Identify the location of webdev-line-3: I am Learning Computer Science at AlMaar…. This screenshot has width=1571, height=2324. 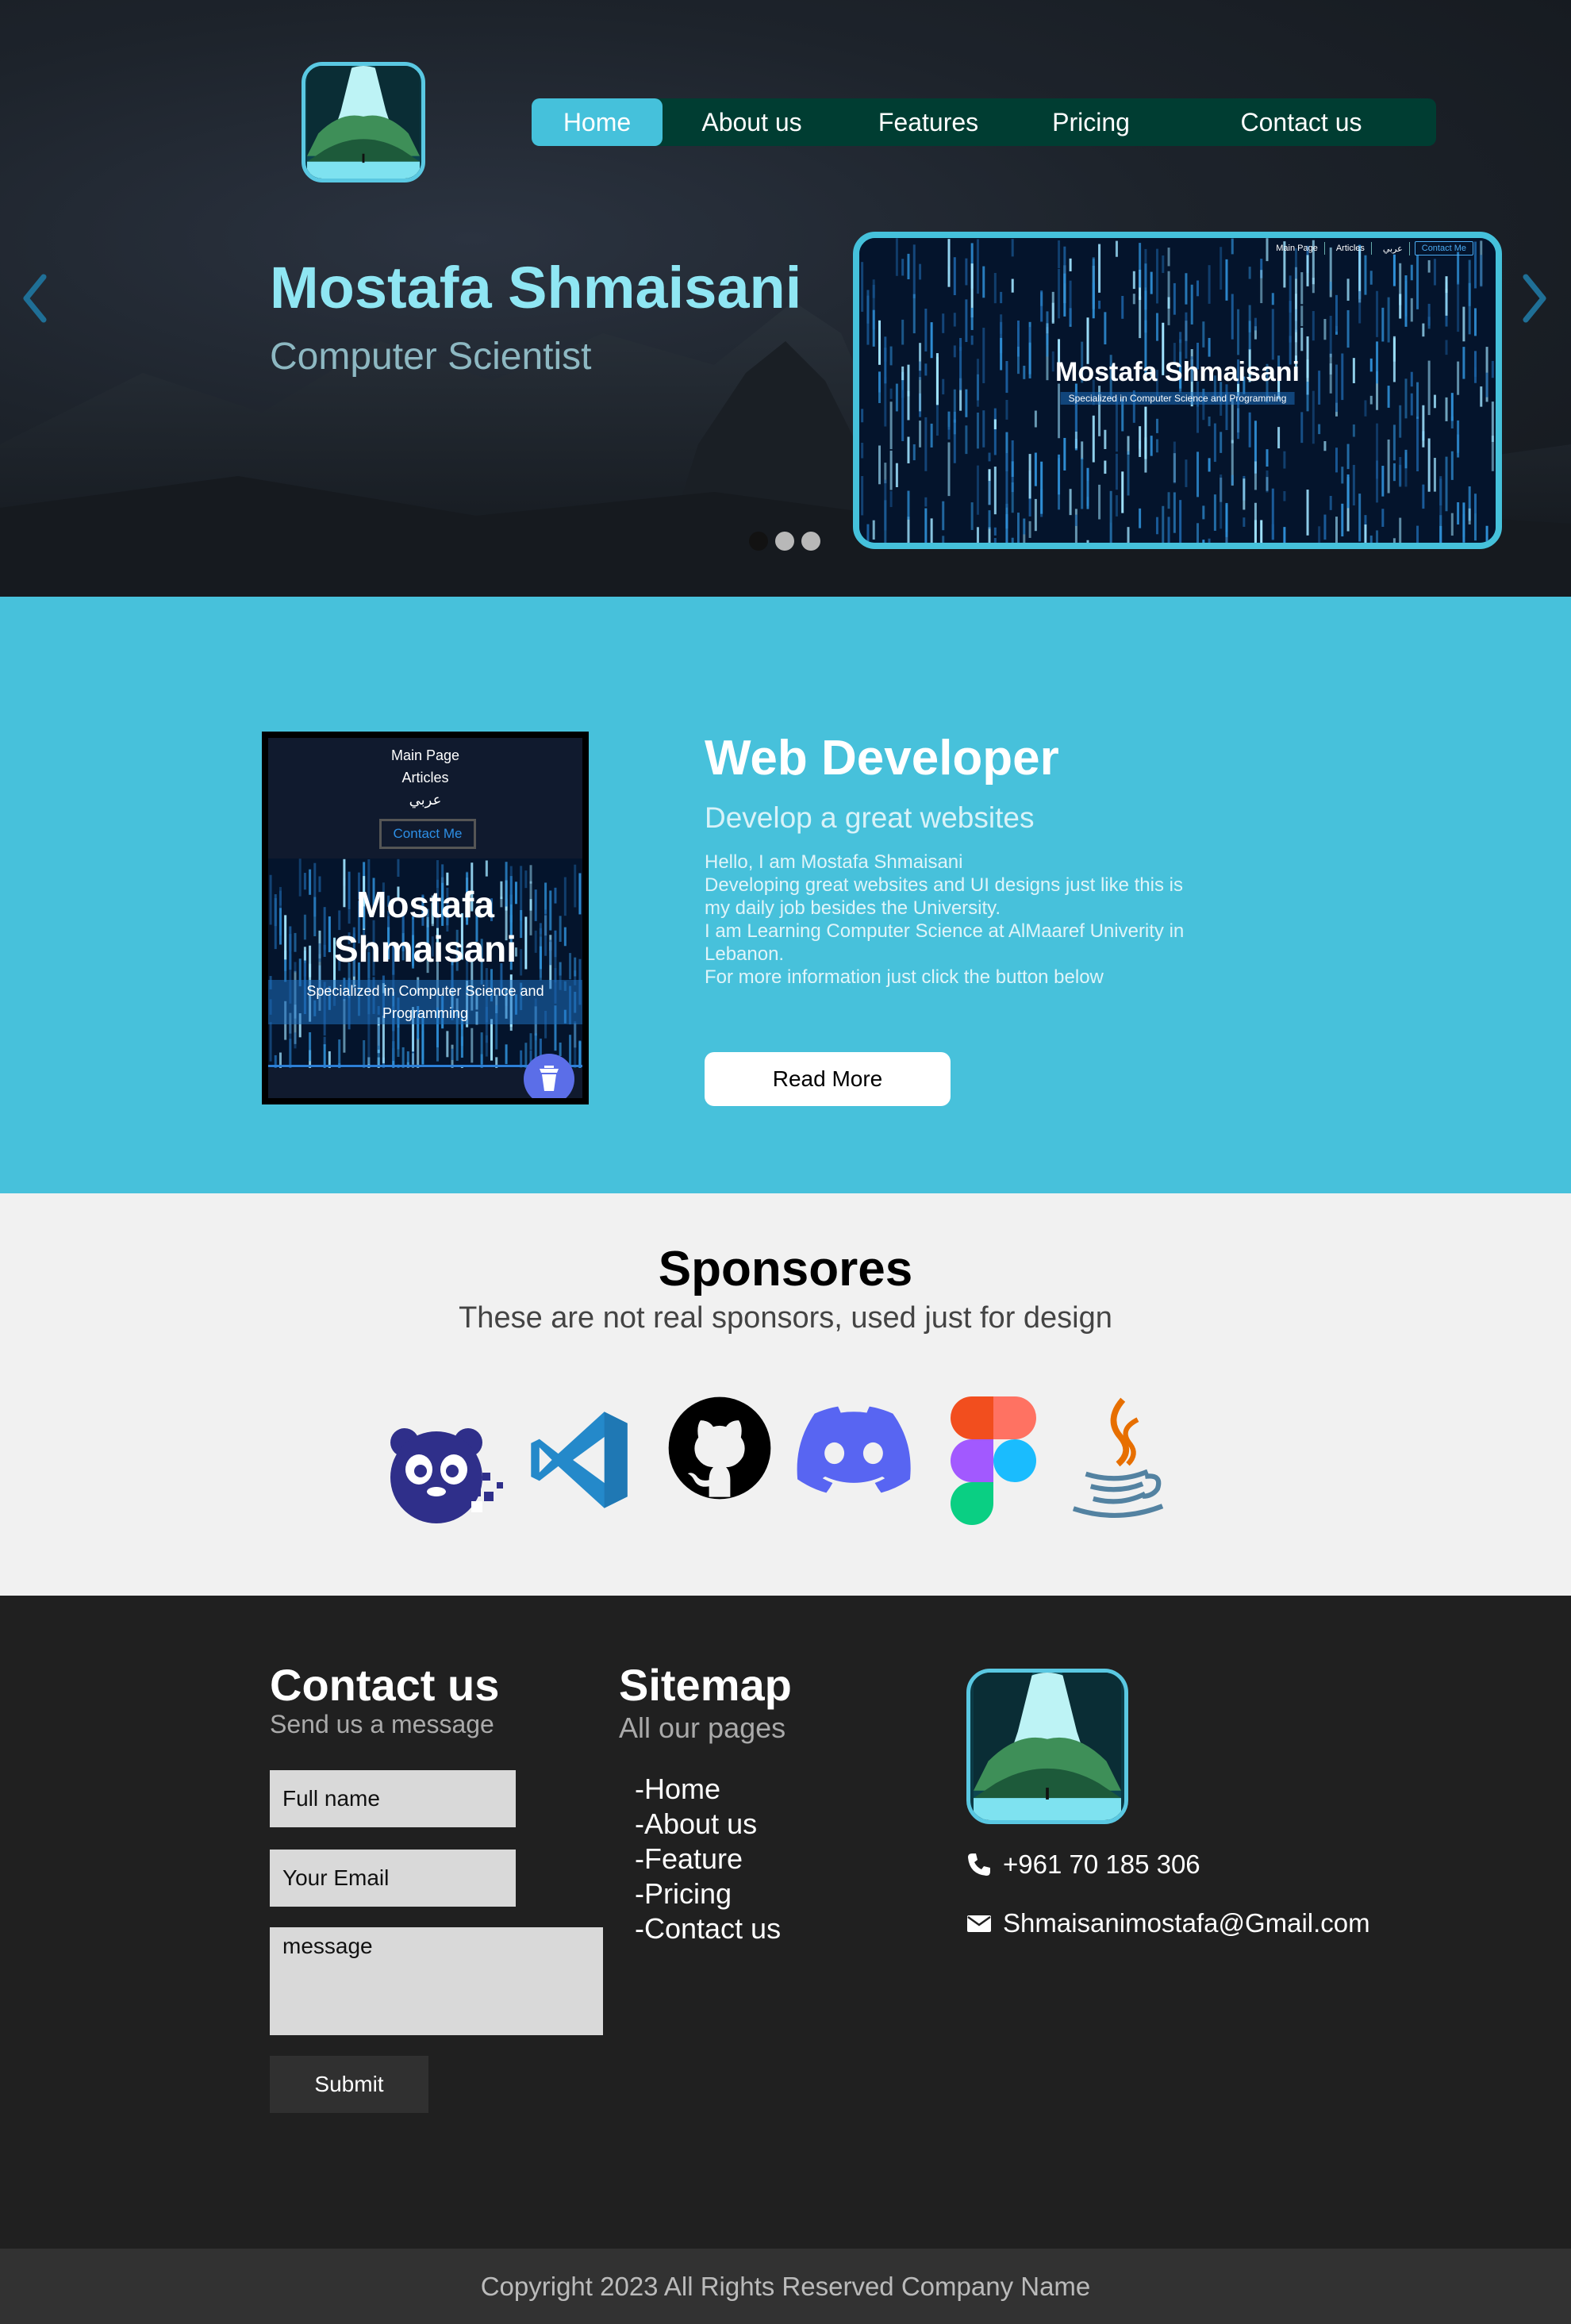
(945, 942).